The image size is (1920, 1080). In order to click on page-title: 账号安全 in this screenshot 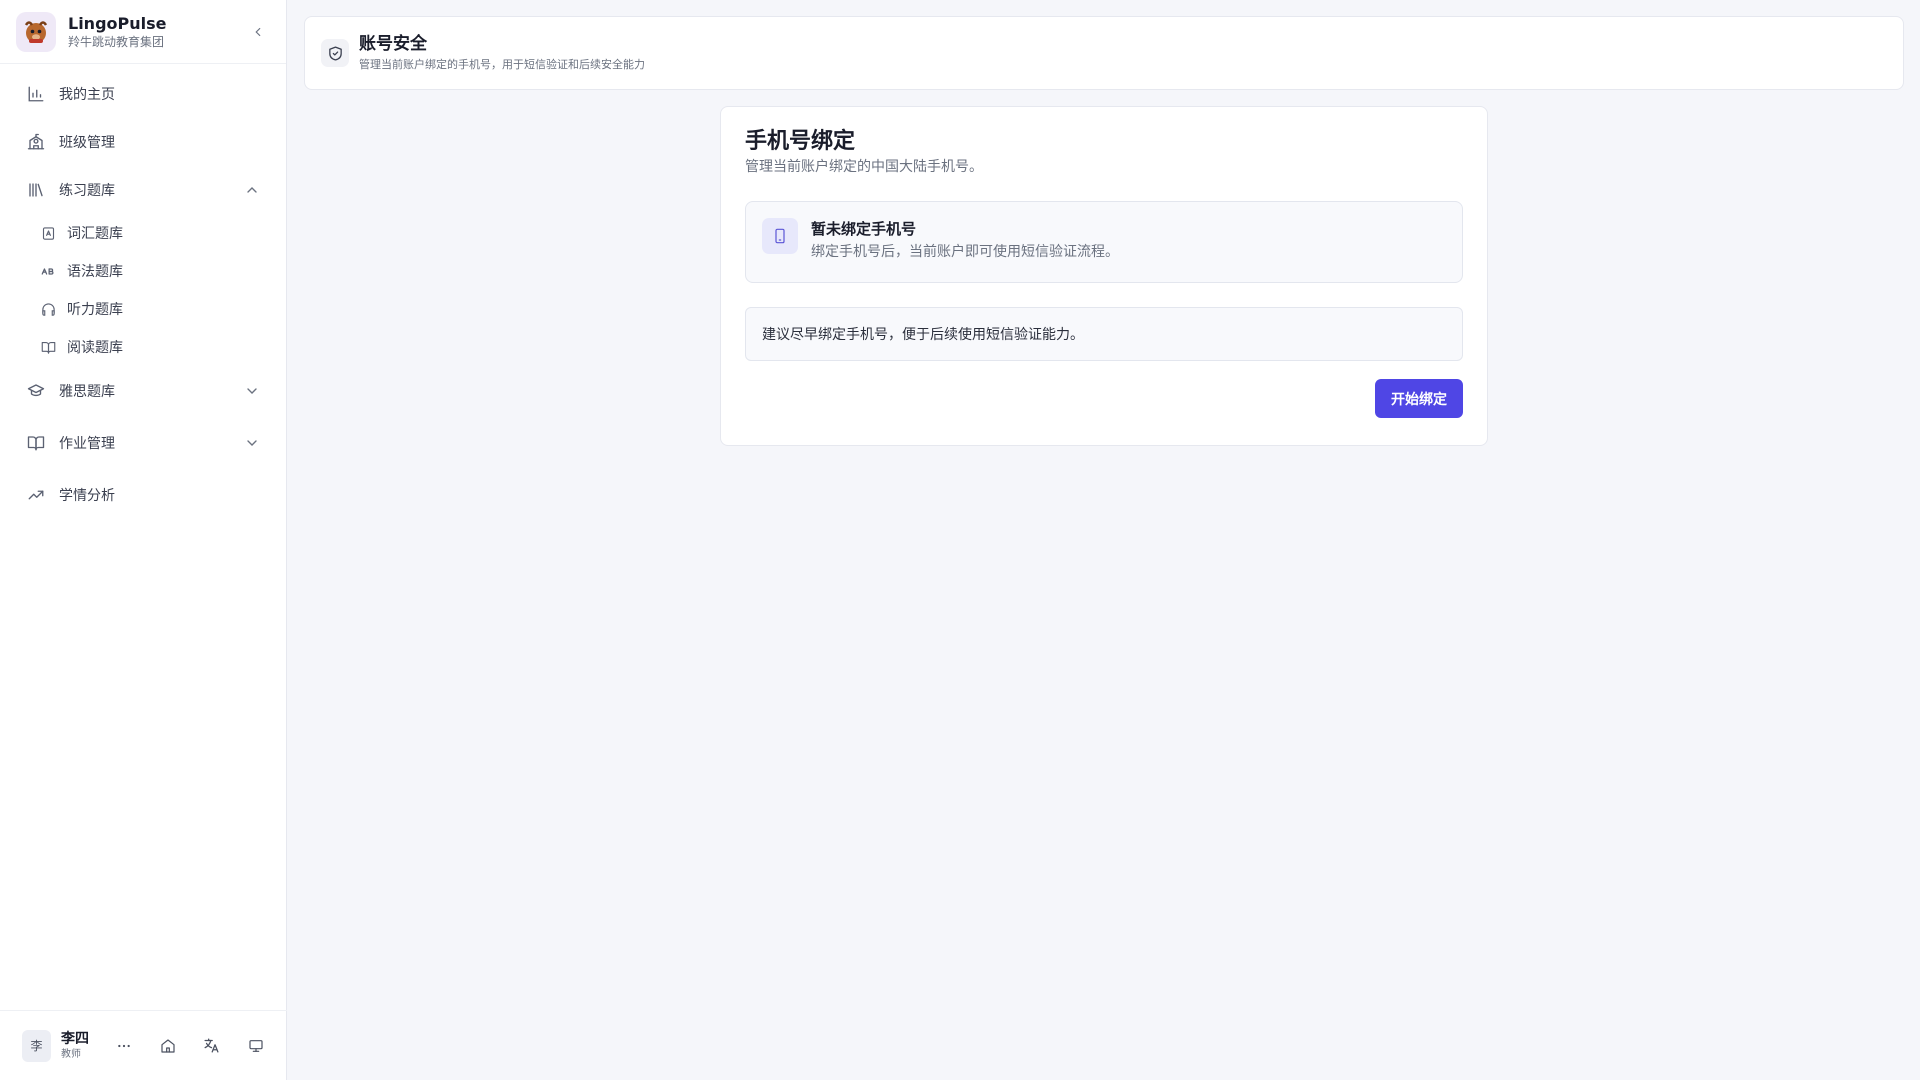, I will do `click(393, 44)`.